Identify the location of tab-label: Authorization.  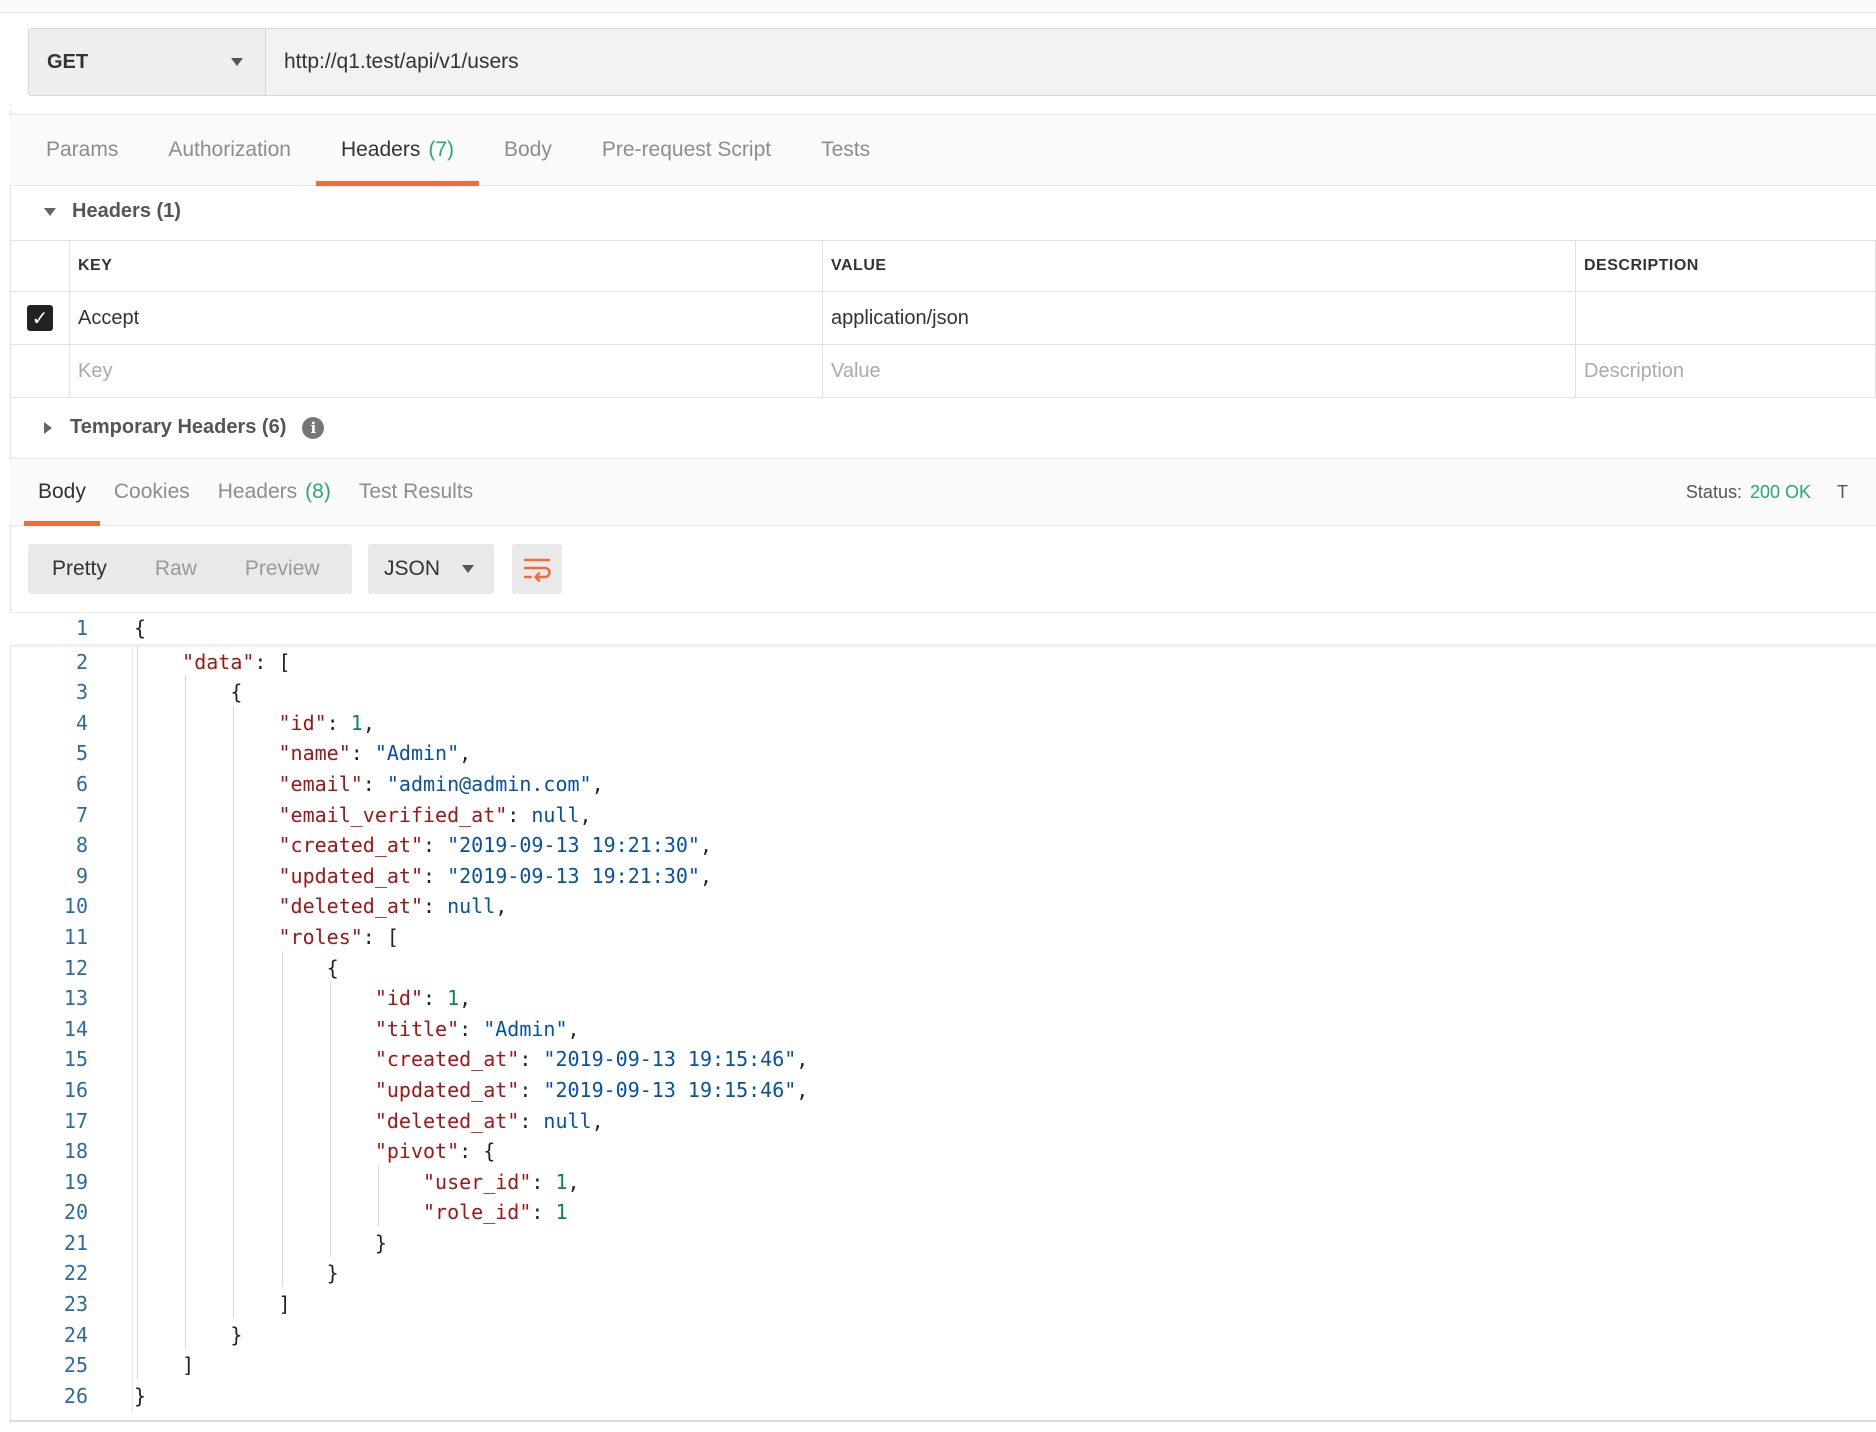
(229, 149).